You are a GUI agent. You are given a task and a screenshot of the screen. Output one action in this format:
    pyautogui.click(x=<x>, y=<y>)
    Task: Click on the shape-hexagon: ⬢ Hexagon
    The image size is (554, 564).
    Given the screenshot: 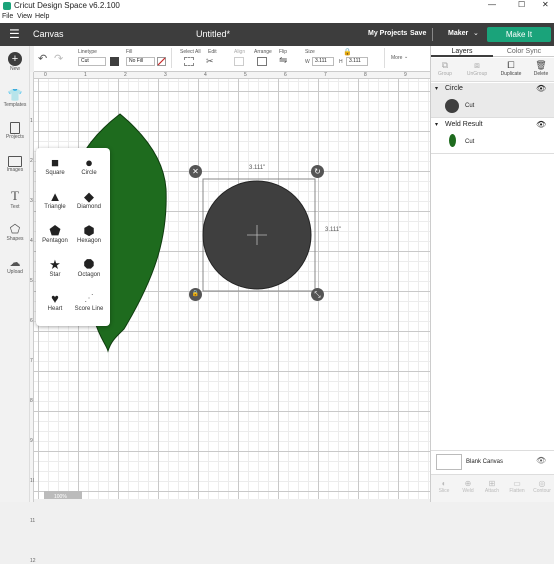 What is the action you would take?
    pyautogui.click(x=89, y=234)
    